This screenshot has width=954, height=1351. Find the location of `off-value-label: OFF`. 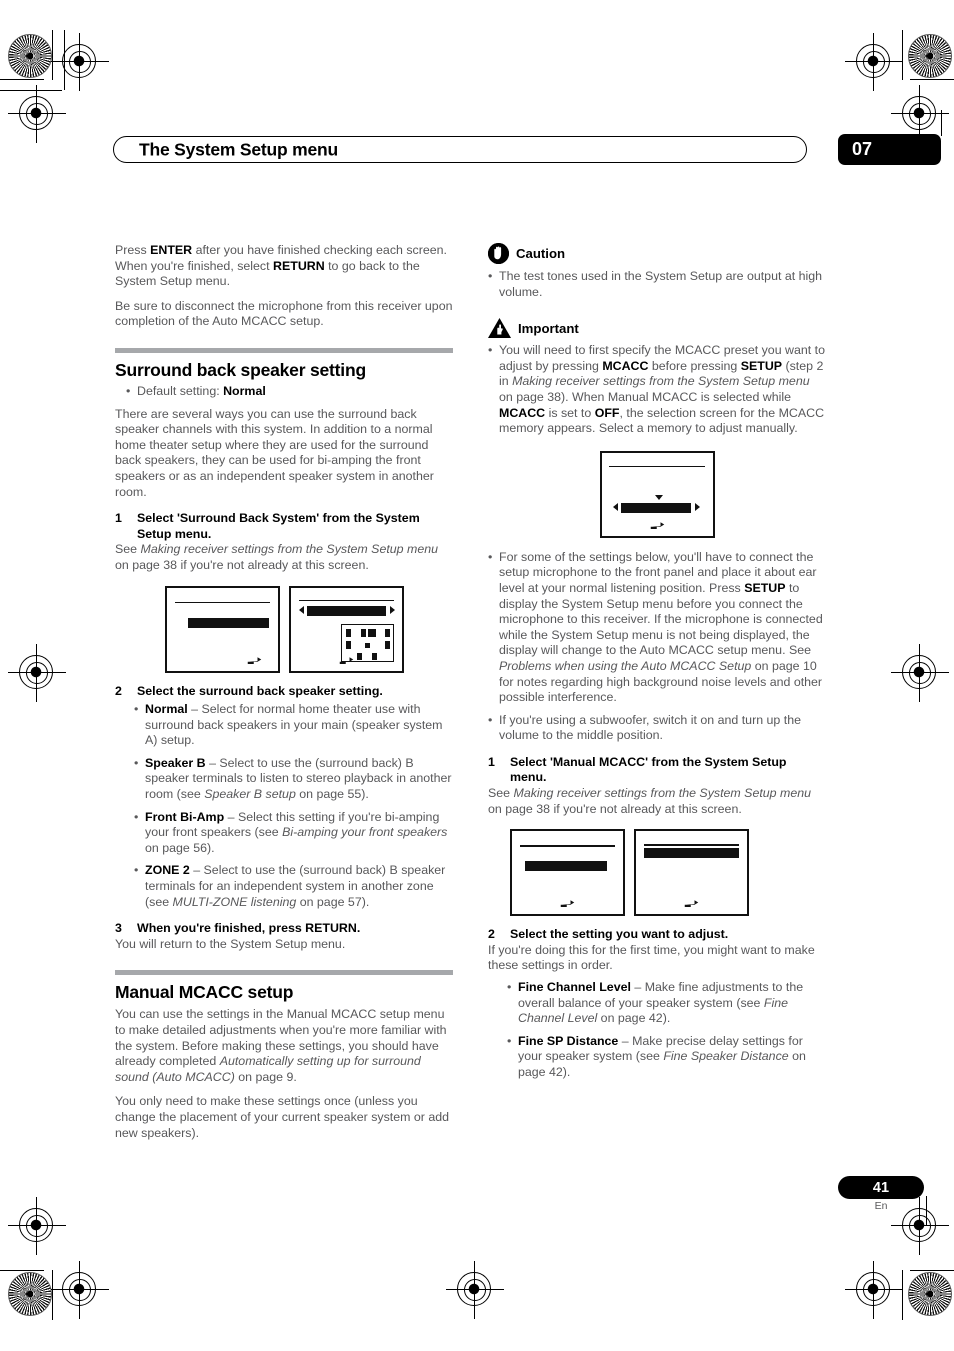

off-value-label: OFF is located at coordinates (607, 412).